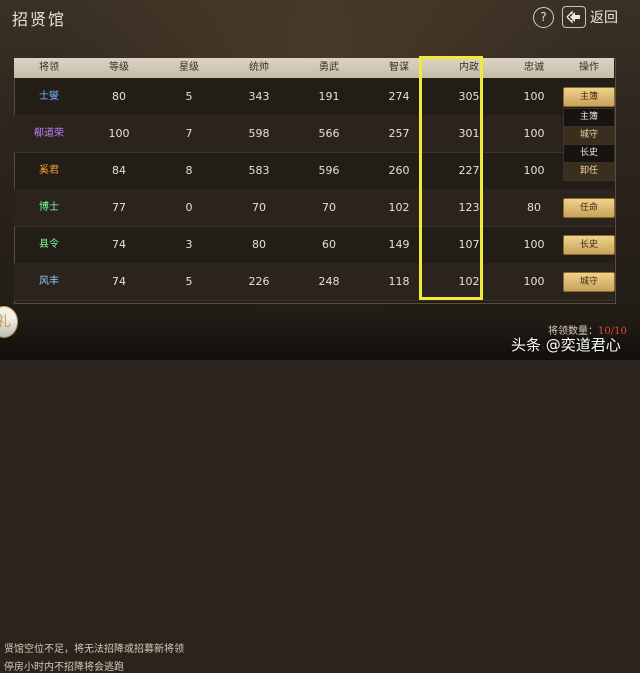  I want to click on action-button: 主簿, so click(589, 97).